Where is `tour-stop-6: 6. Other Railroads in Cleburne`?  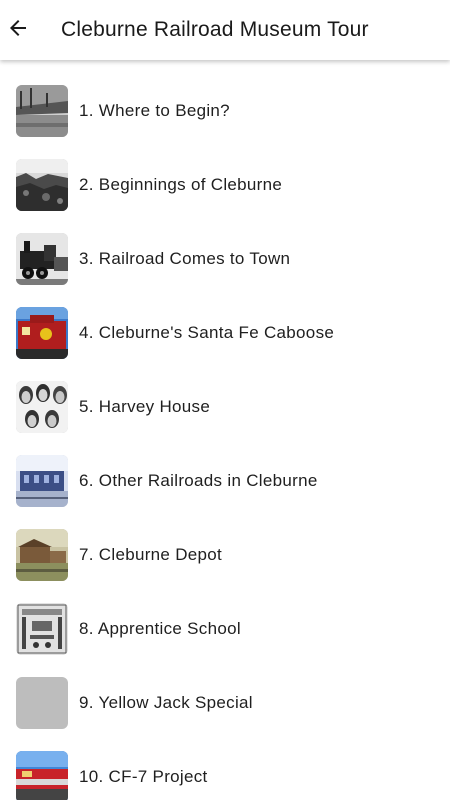
tour-stop-6: 6. Other Railroads in Cleburne is located at coordinates (225, 481).